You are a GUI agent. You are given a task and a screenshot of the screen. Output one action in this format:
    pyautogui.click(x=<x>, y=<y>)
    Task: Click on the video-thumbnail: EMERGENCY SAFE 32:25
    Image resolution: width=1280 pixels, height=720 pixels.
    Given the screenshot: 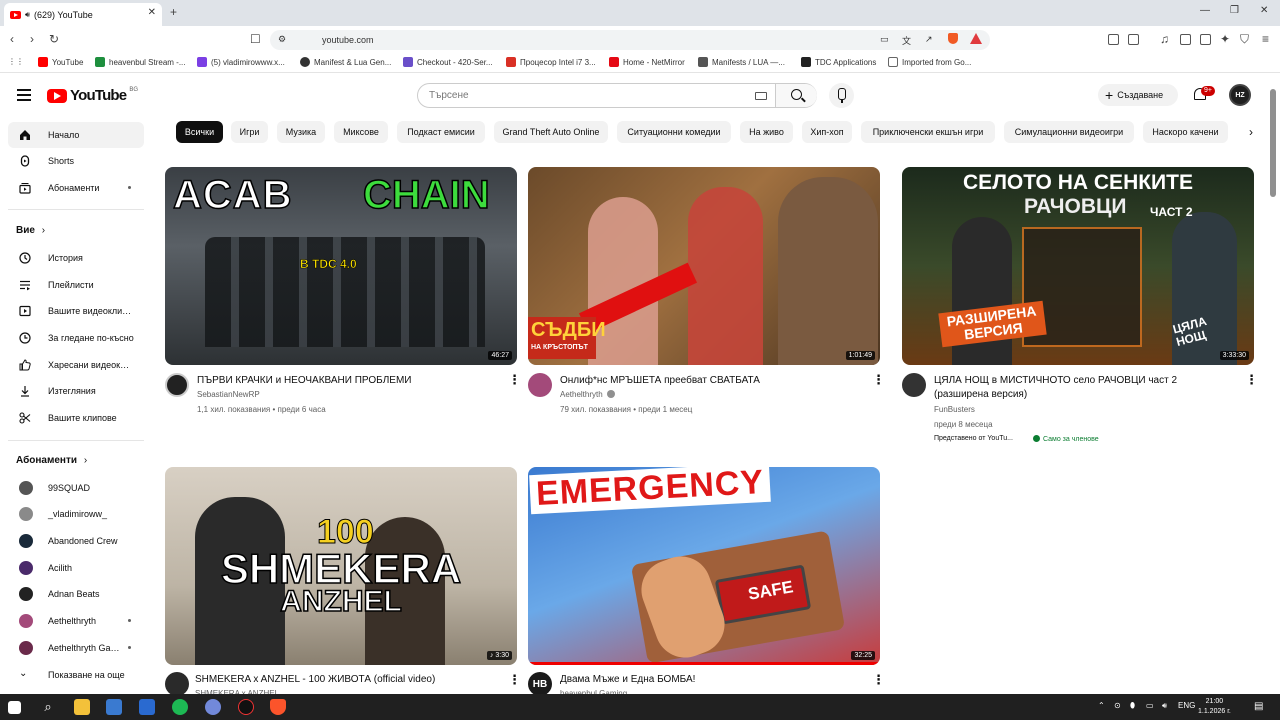 What is the action you would take?
    pyautogui.click(x=704, y=566)
    